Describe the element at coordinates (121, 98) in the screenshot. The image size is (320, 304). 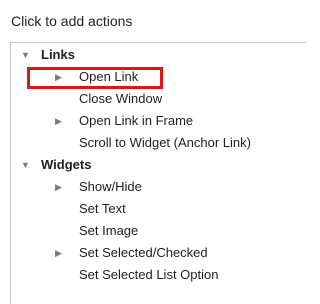
I see `tree-item-label: Close Window` at that location.